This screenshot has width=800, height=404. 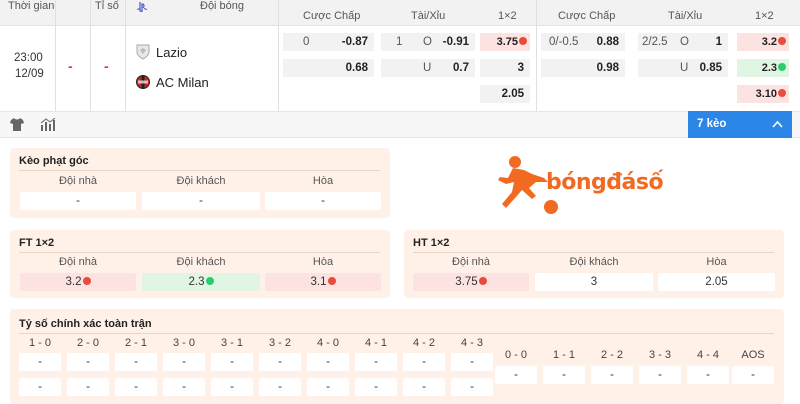 I want to click on ft-ou-line: 2/2.5, so click(x=655, y=42).